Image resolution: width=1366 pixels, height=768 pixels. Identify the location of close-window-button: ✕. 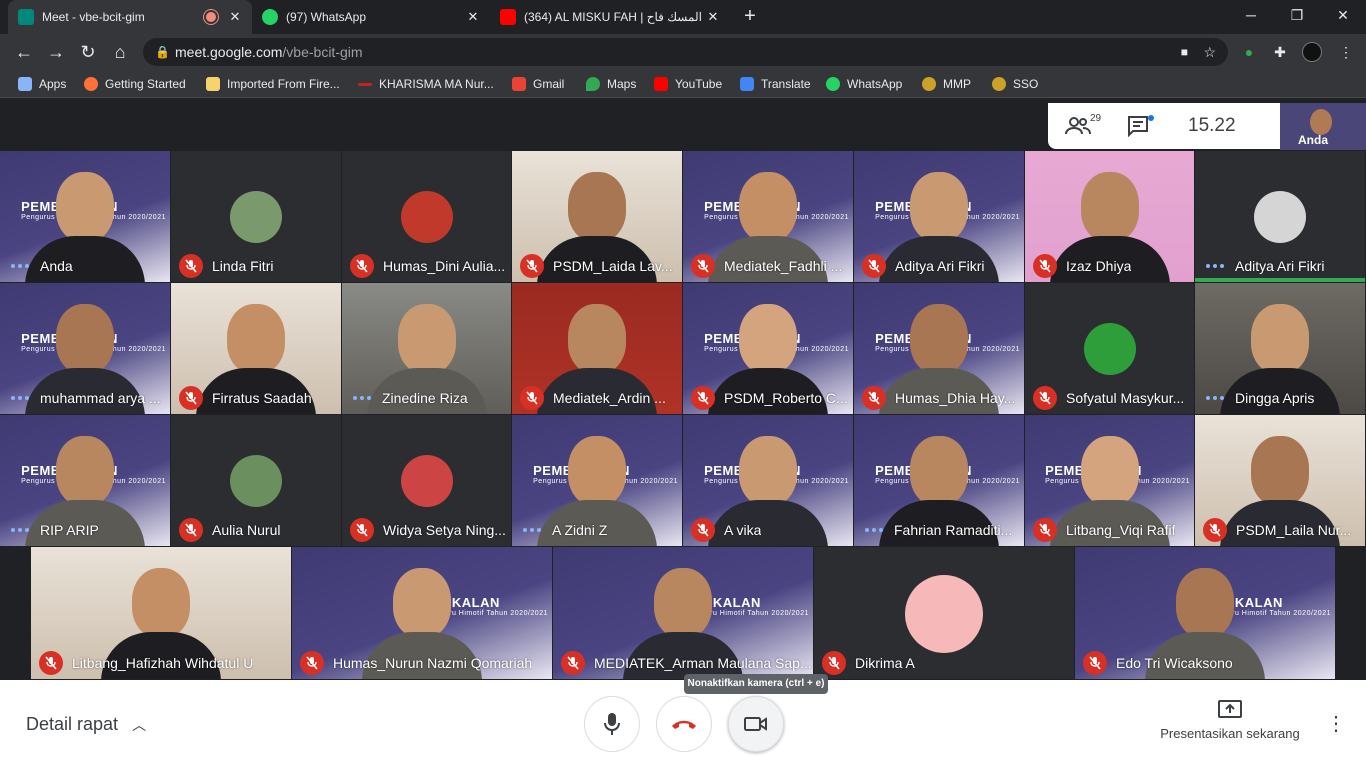
(1343, 15).